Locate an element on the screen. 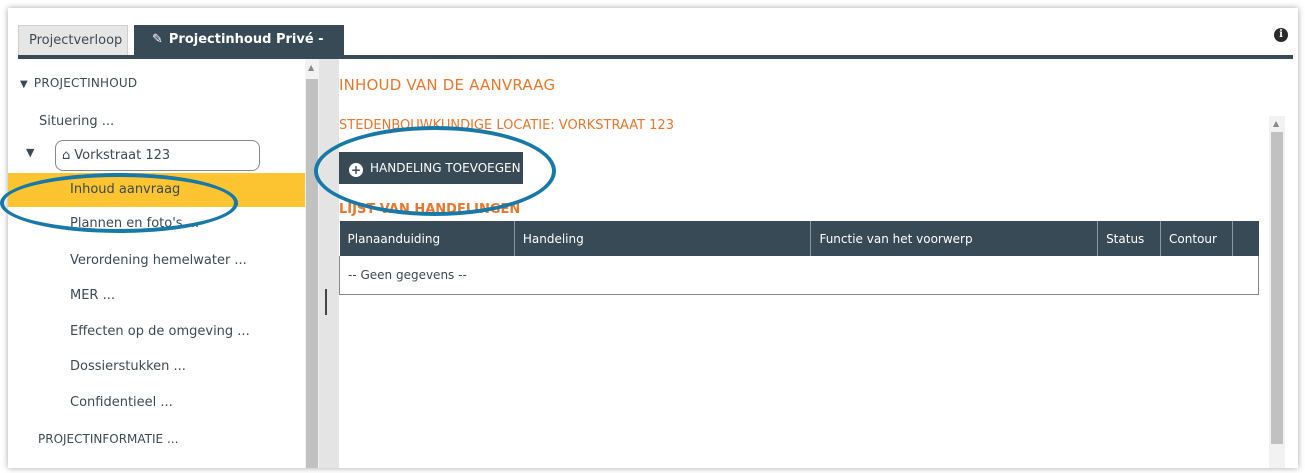 The image size is (1305, 473). empty-table-message: -- Geen gegevens -- is located at coordinates (799, 275).